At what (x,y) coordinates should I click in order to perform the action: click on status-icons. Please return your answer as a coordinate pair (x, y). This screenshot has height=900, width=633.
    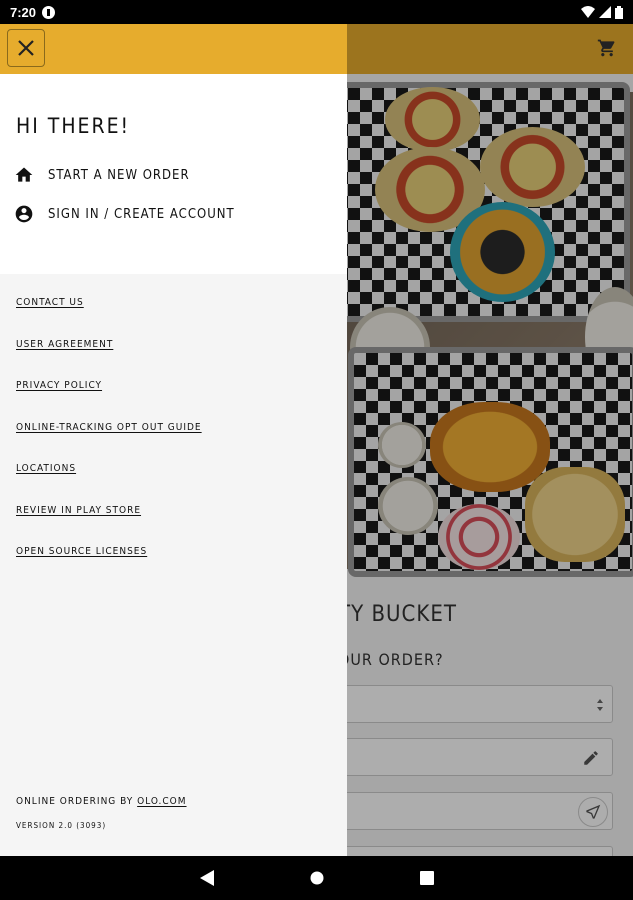
    Looking at the image, I should click on (602, 12).